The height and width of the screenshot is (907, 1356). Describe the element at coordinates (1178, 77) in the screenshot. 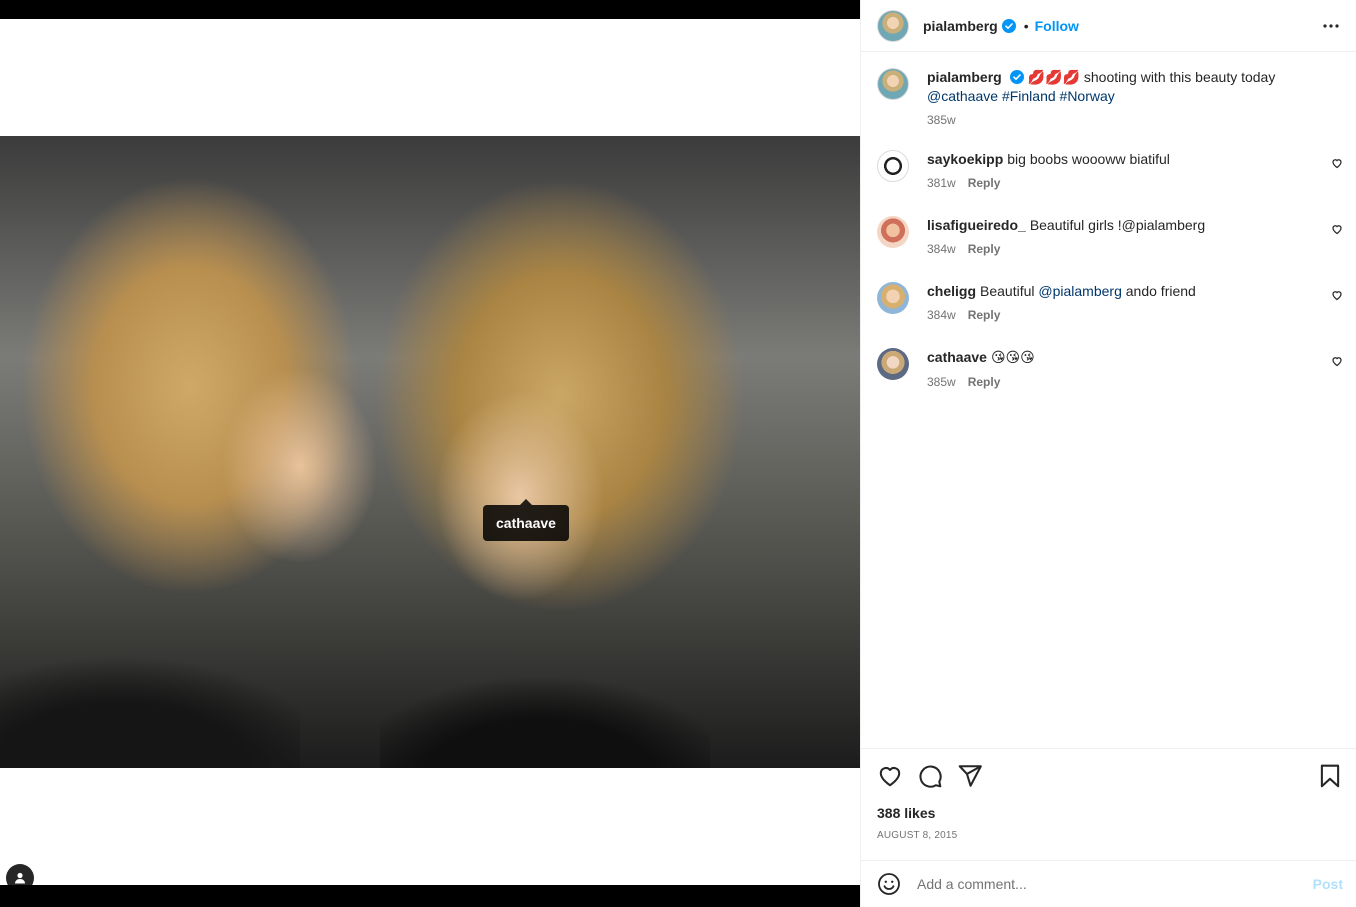

I see `caption-message: shooting with this beauty today` at that location.